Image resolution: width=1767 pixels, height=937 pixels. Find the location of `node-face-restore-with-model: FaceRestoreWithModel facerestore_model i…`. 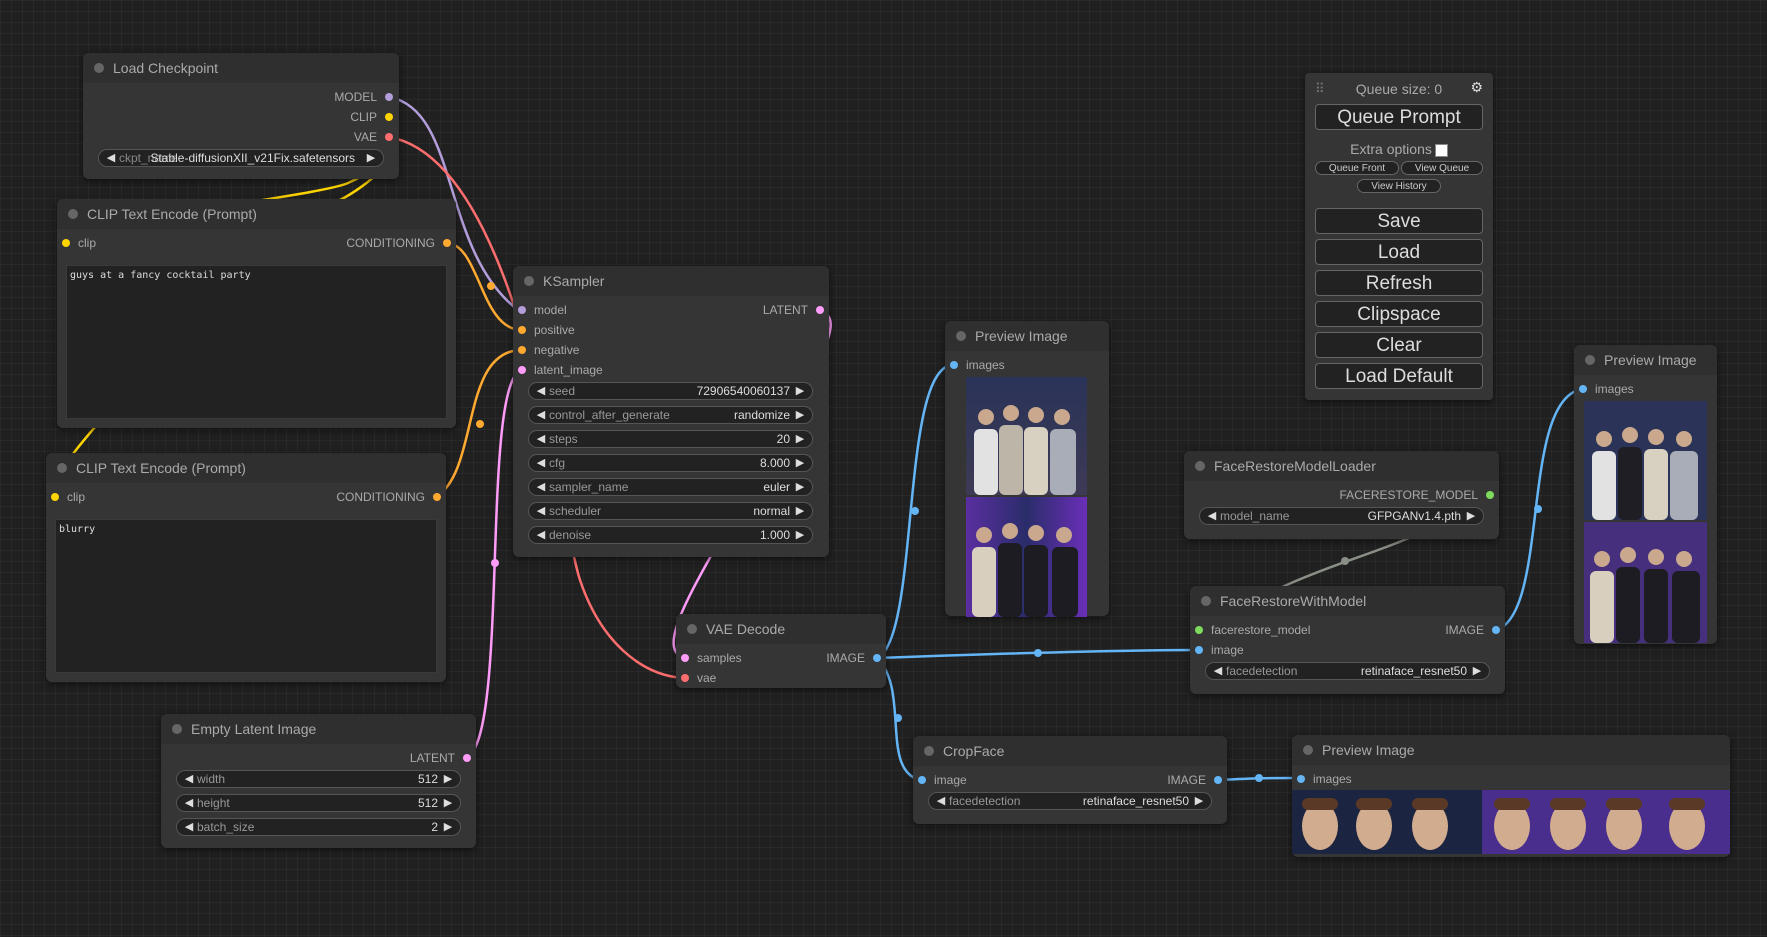

node-face-restore-with-model: FaceRestoreWithModel facerestore_model i… is located at coordinates (1347, 640).